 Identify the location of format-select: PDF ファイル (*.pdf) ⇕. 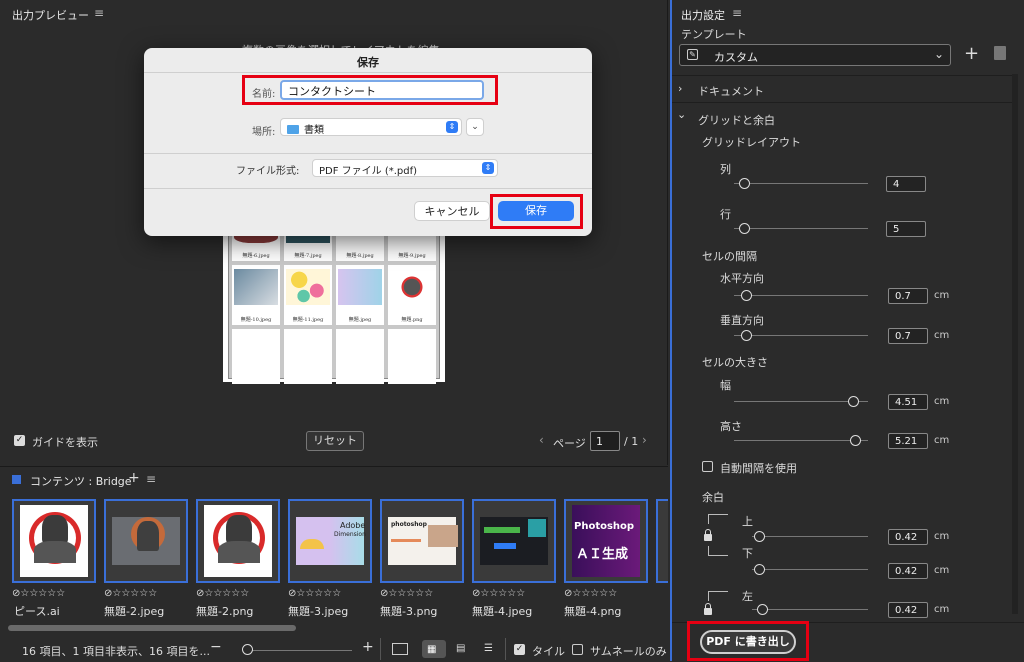
(405, 168).